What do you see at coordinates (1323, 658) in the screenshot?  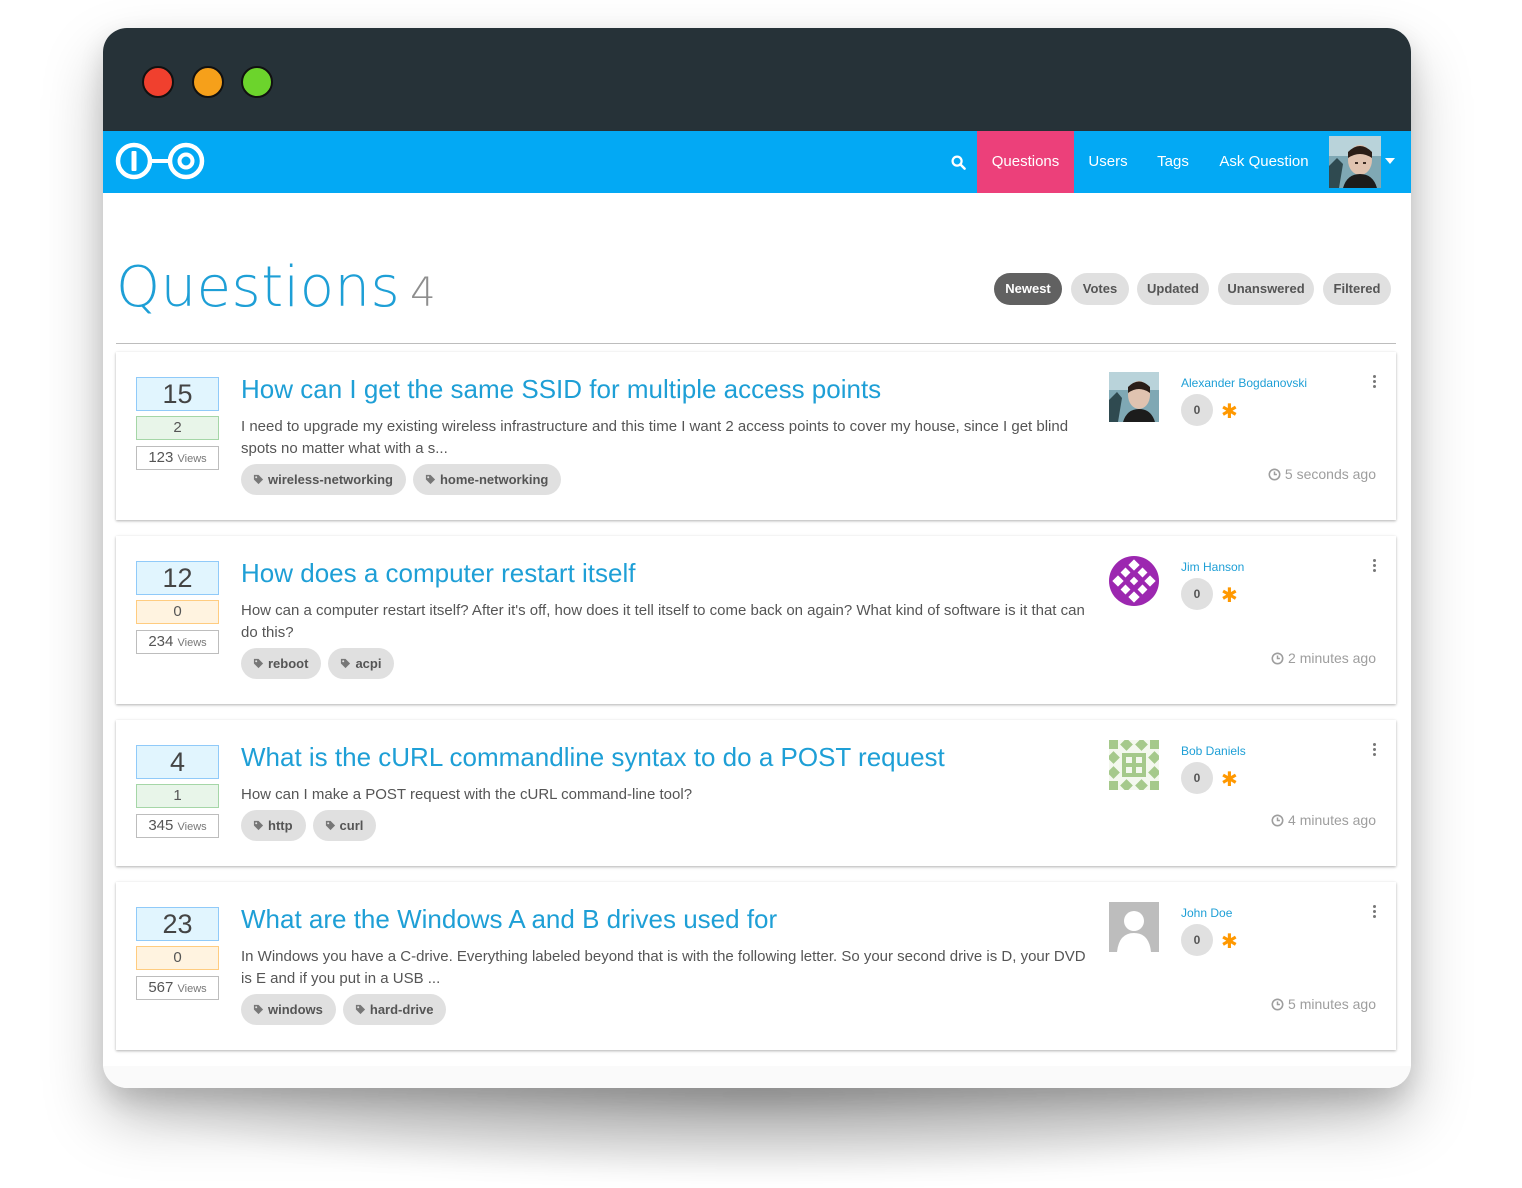 I see `timestamp: 2 minutes ago` at bounding box center [1323, 658].